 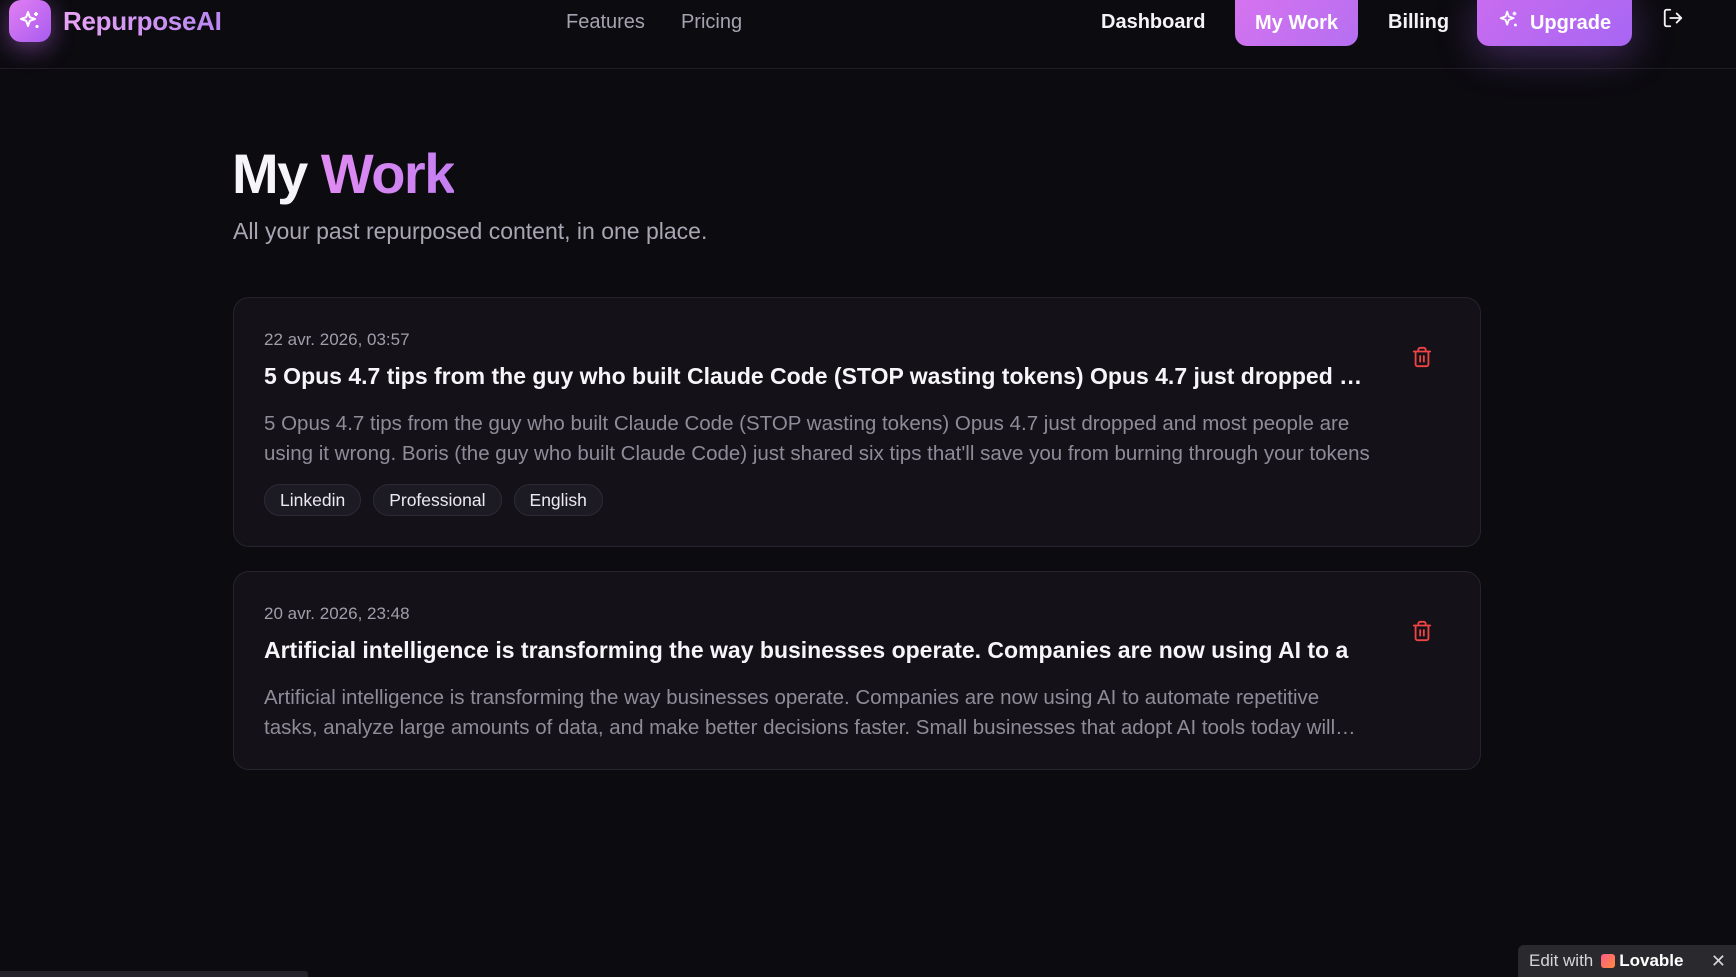 I want to click on logout-button, so click(x=1673, y=20).